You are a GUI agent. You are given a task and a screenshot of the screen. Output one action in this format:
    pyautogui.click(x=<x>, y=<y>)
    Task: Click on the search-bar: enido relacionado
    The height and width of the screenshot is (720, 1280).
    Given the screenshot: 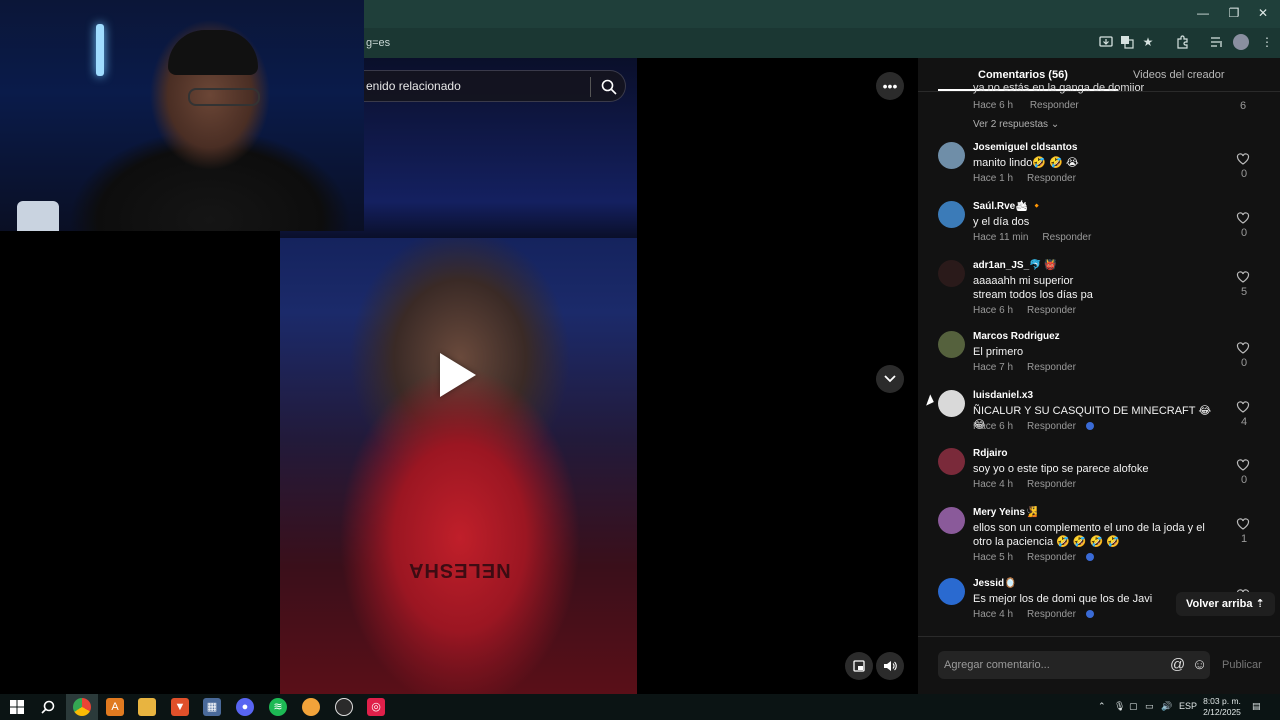 What is the action you would take?
    pyautogui.click(x=495, y=86)
    